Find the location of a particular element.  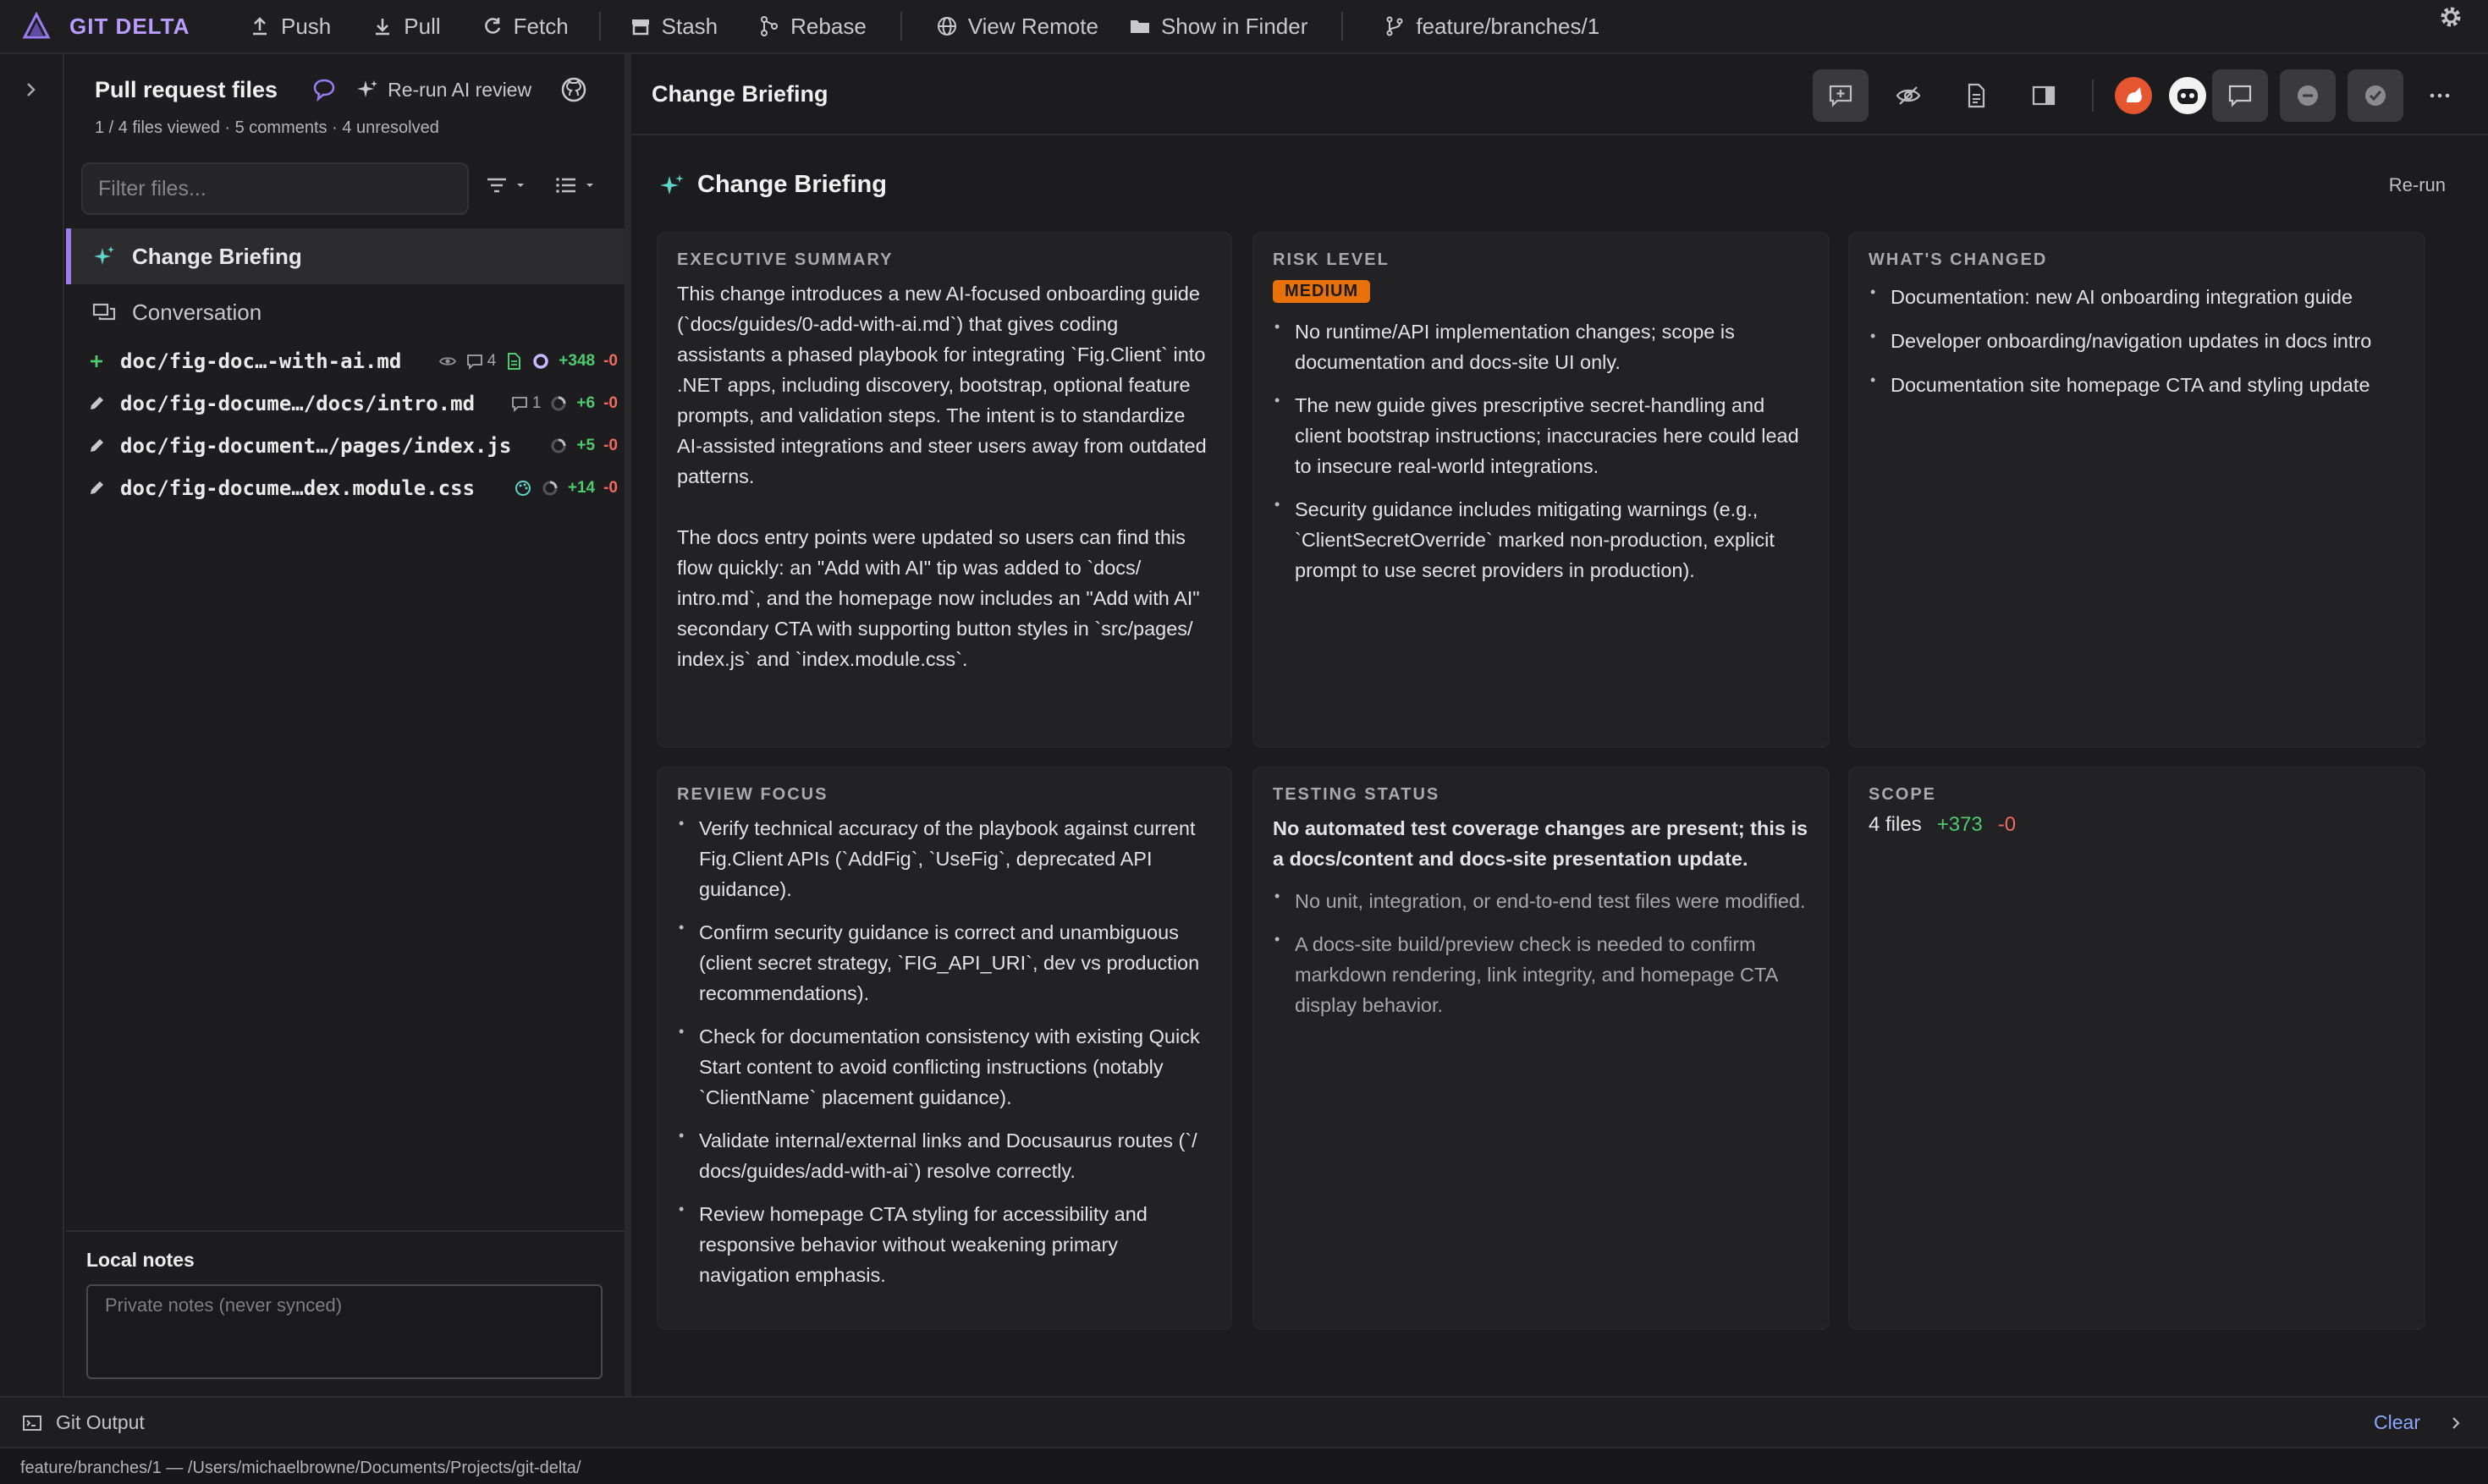

file-name: doc/fig-docume…/docs/intro.md is located at coordinates (298, 403).